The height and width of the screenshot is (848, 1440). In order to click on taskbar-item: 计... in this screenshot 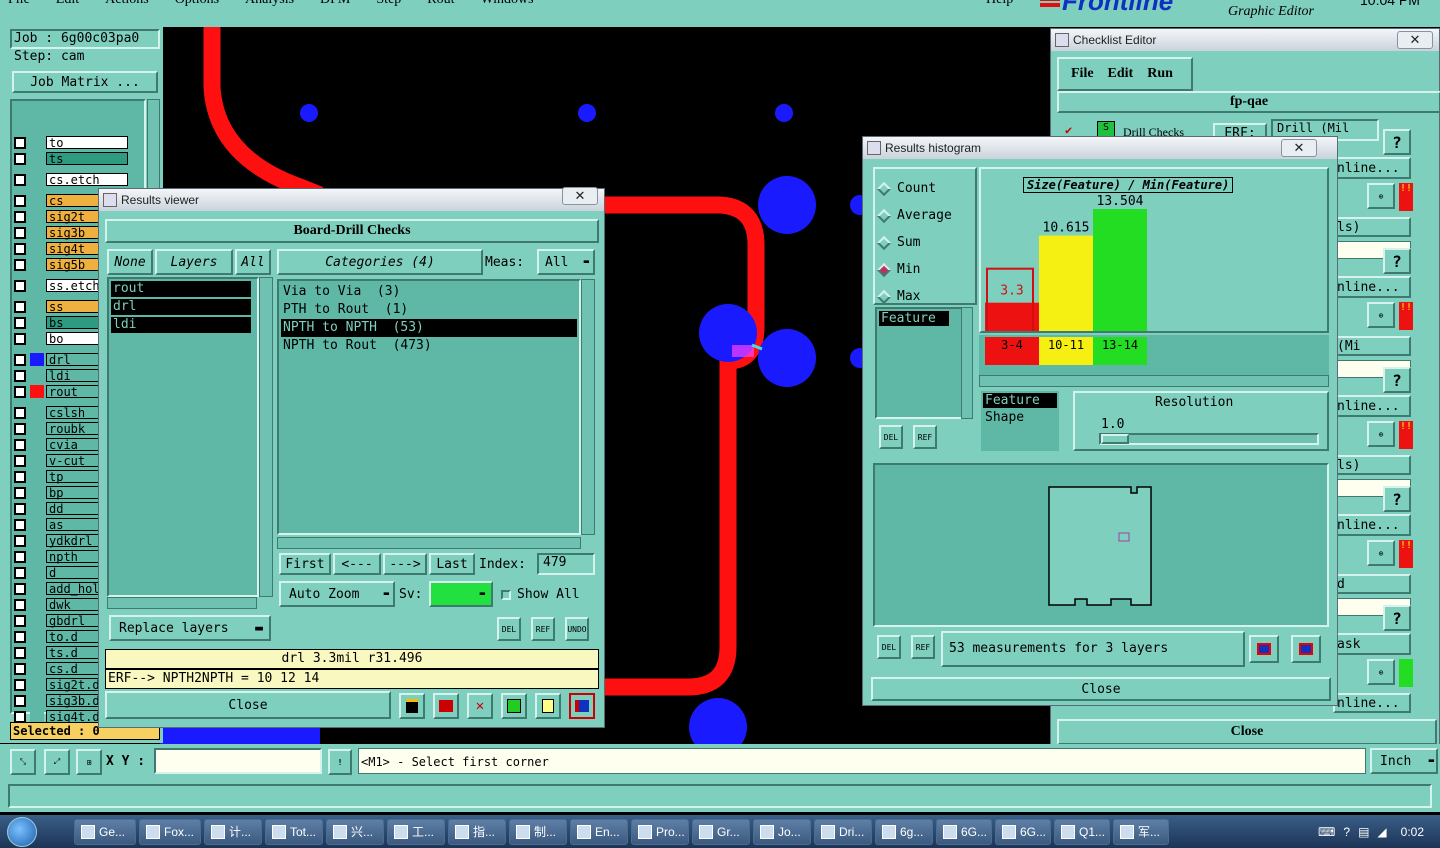, I will do `click(233, 831)`.